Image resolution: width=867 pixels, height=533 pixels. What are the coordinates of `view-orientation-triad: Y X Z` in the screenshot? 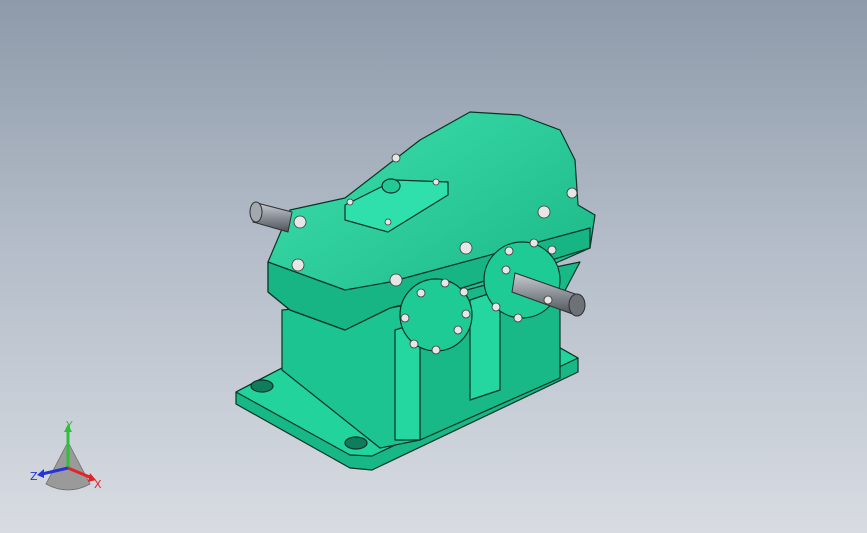 It's located at (73, 458).